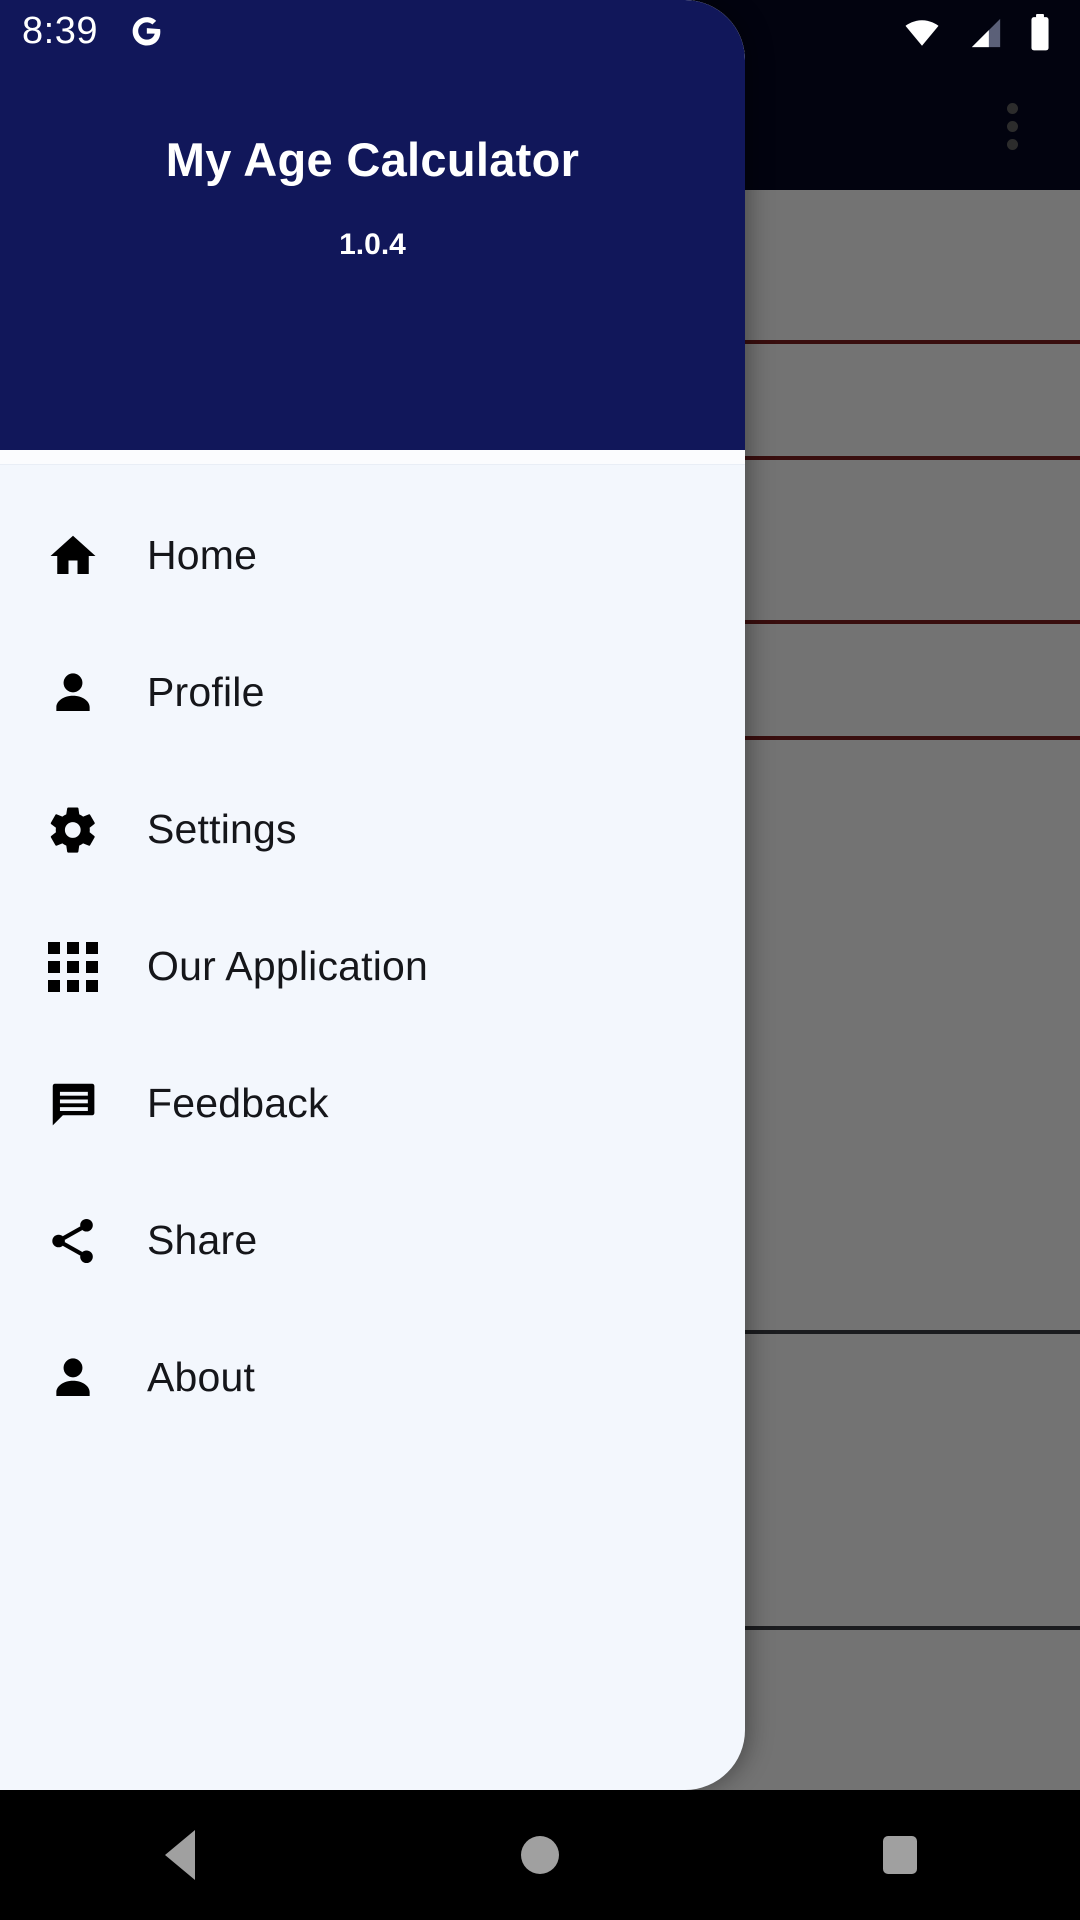 Image resolution: width=1080 pixels, height=1920 pixels. I want to click on home-icon, so click(73, 556).